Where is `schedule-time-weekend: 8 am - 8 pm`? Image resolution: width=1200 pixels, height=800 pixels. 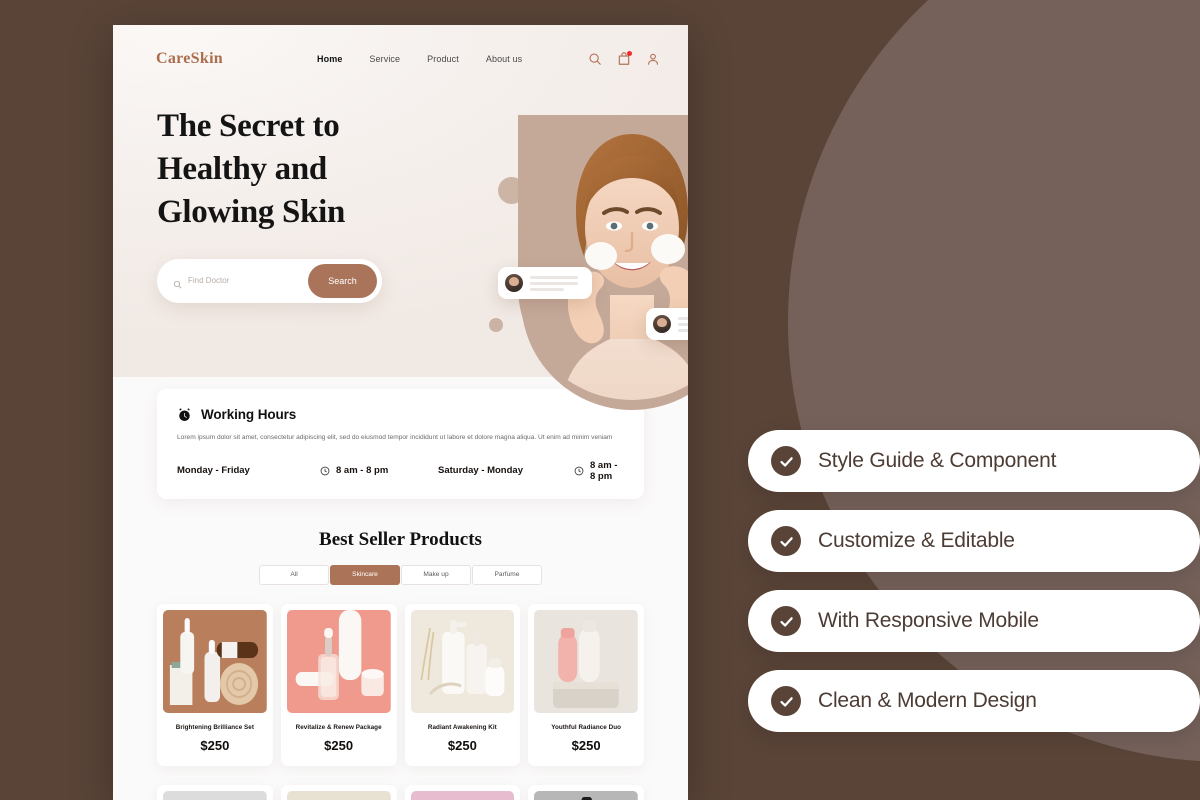 schedule-time-weekend: 8 am - 8 pm is located at coordinates (599, 471).